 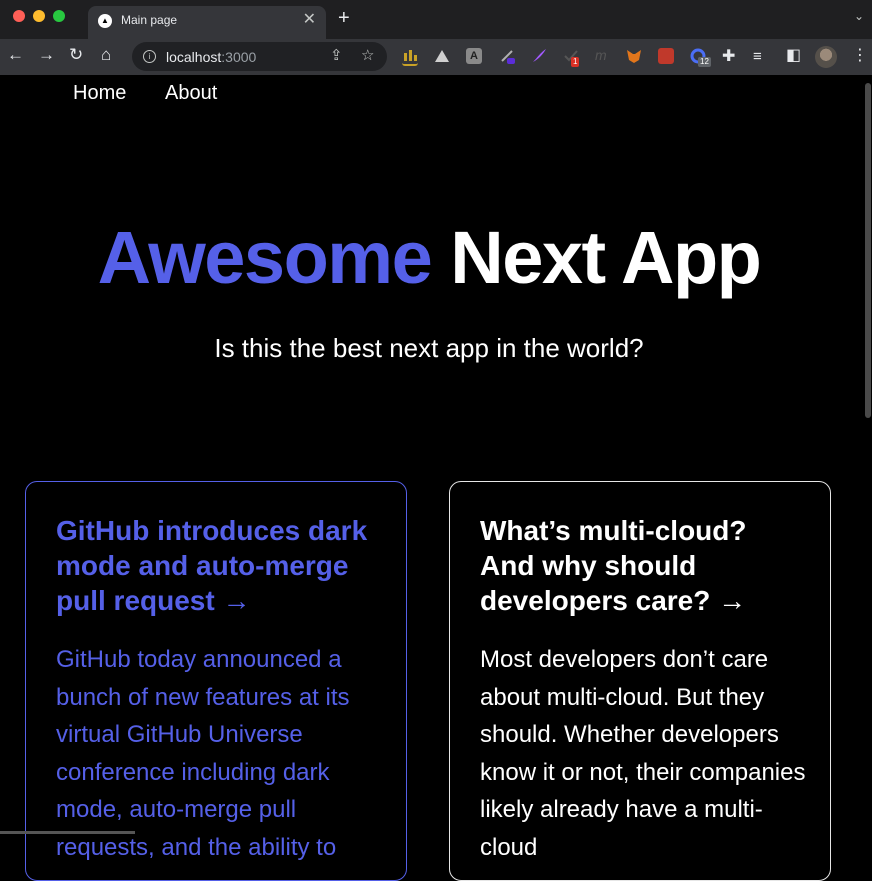 What do you see at coordinates (859, 16) in the screenshot?
I see `tab-search-chevron-icon: ⌄` at bounding box center [859, 16].